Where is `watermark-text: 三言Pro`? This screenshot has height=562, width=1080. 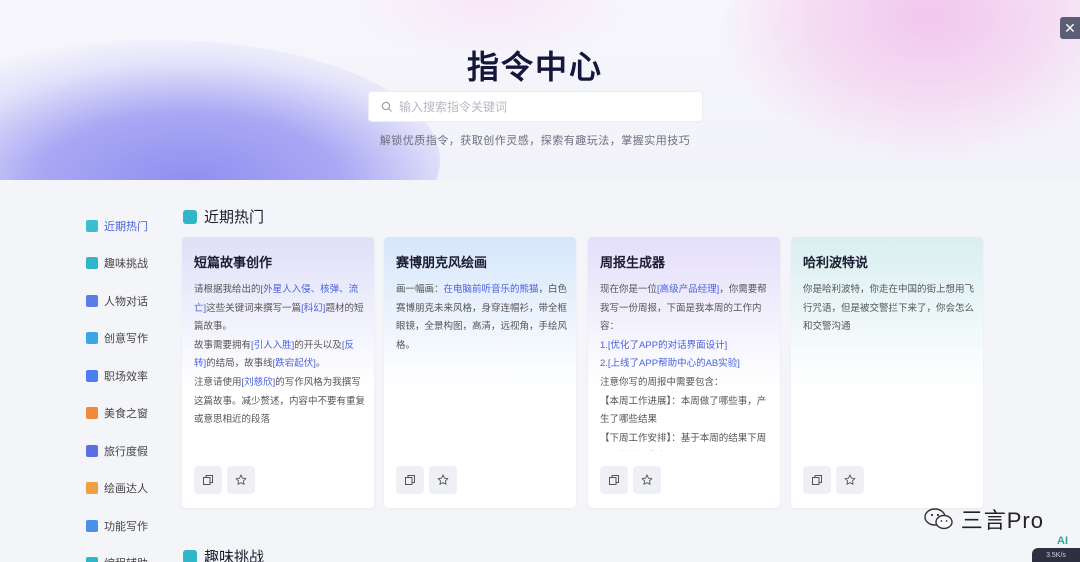 watermark-text: 三言Pro is located at coordinates (1002, 520).